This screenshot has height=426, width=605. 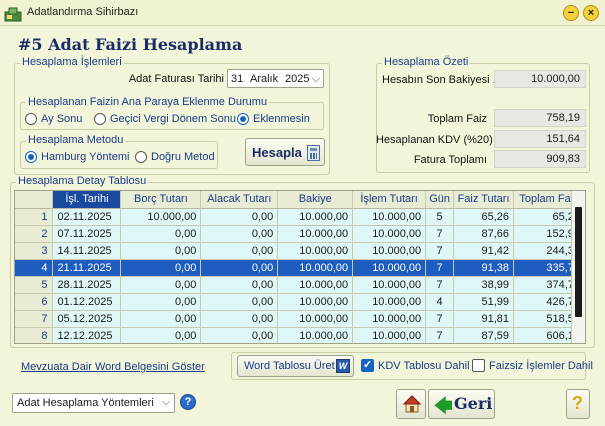 I want to click on kdv-table-label: KDV Tablosu Dahil, so click(x=424, y=366).